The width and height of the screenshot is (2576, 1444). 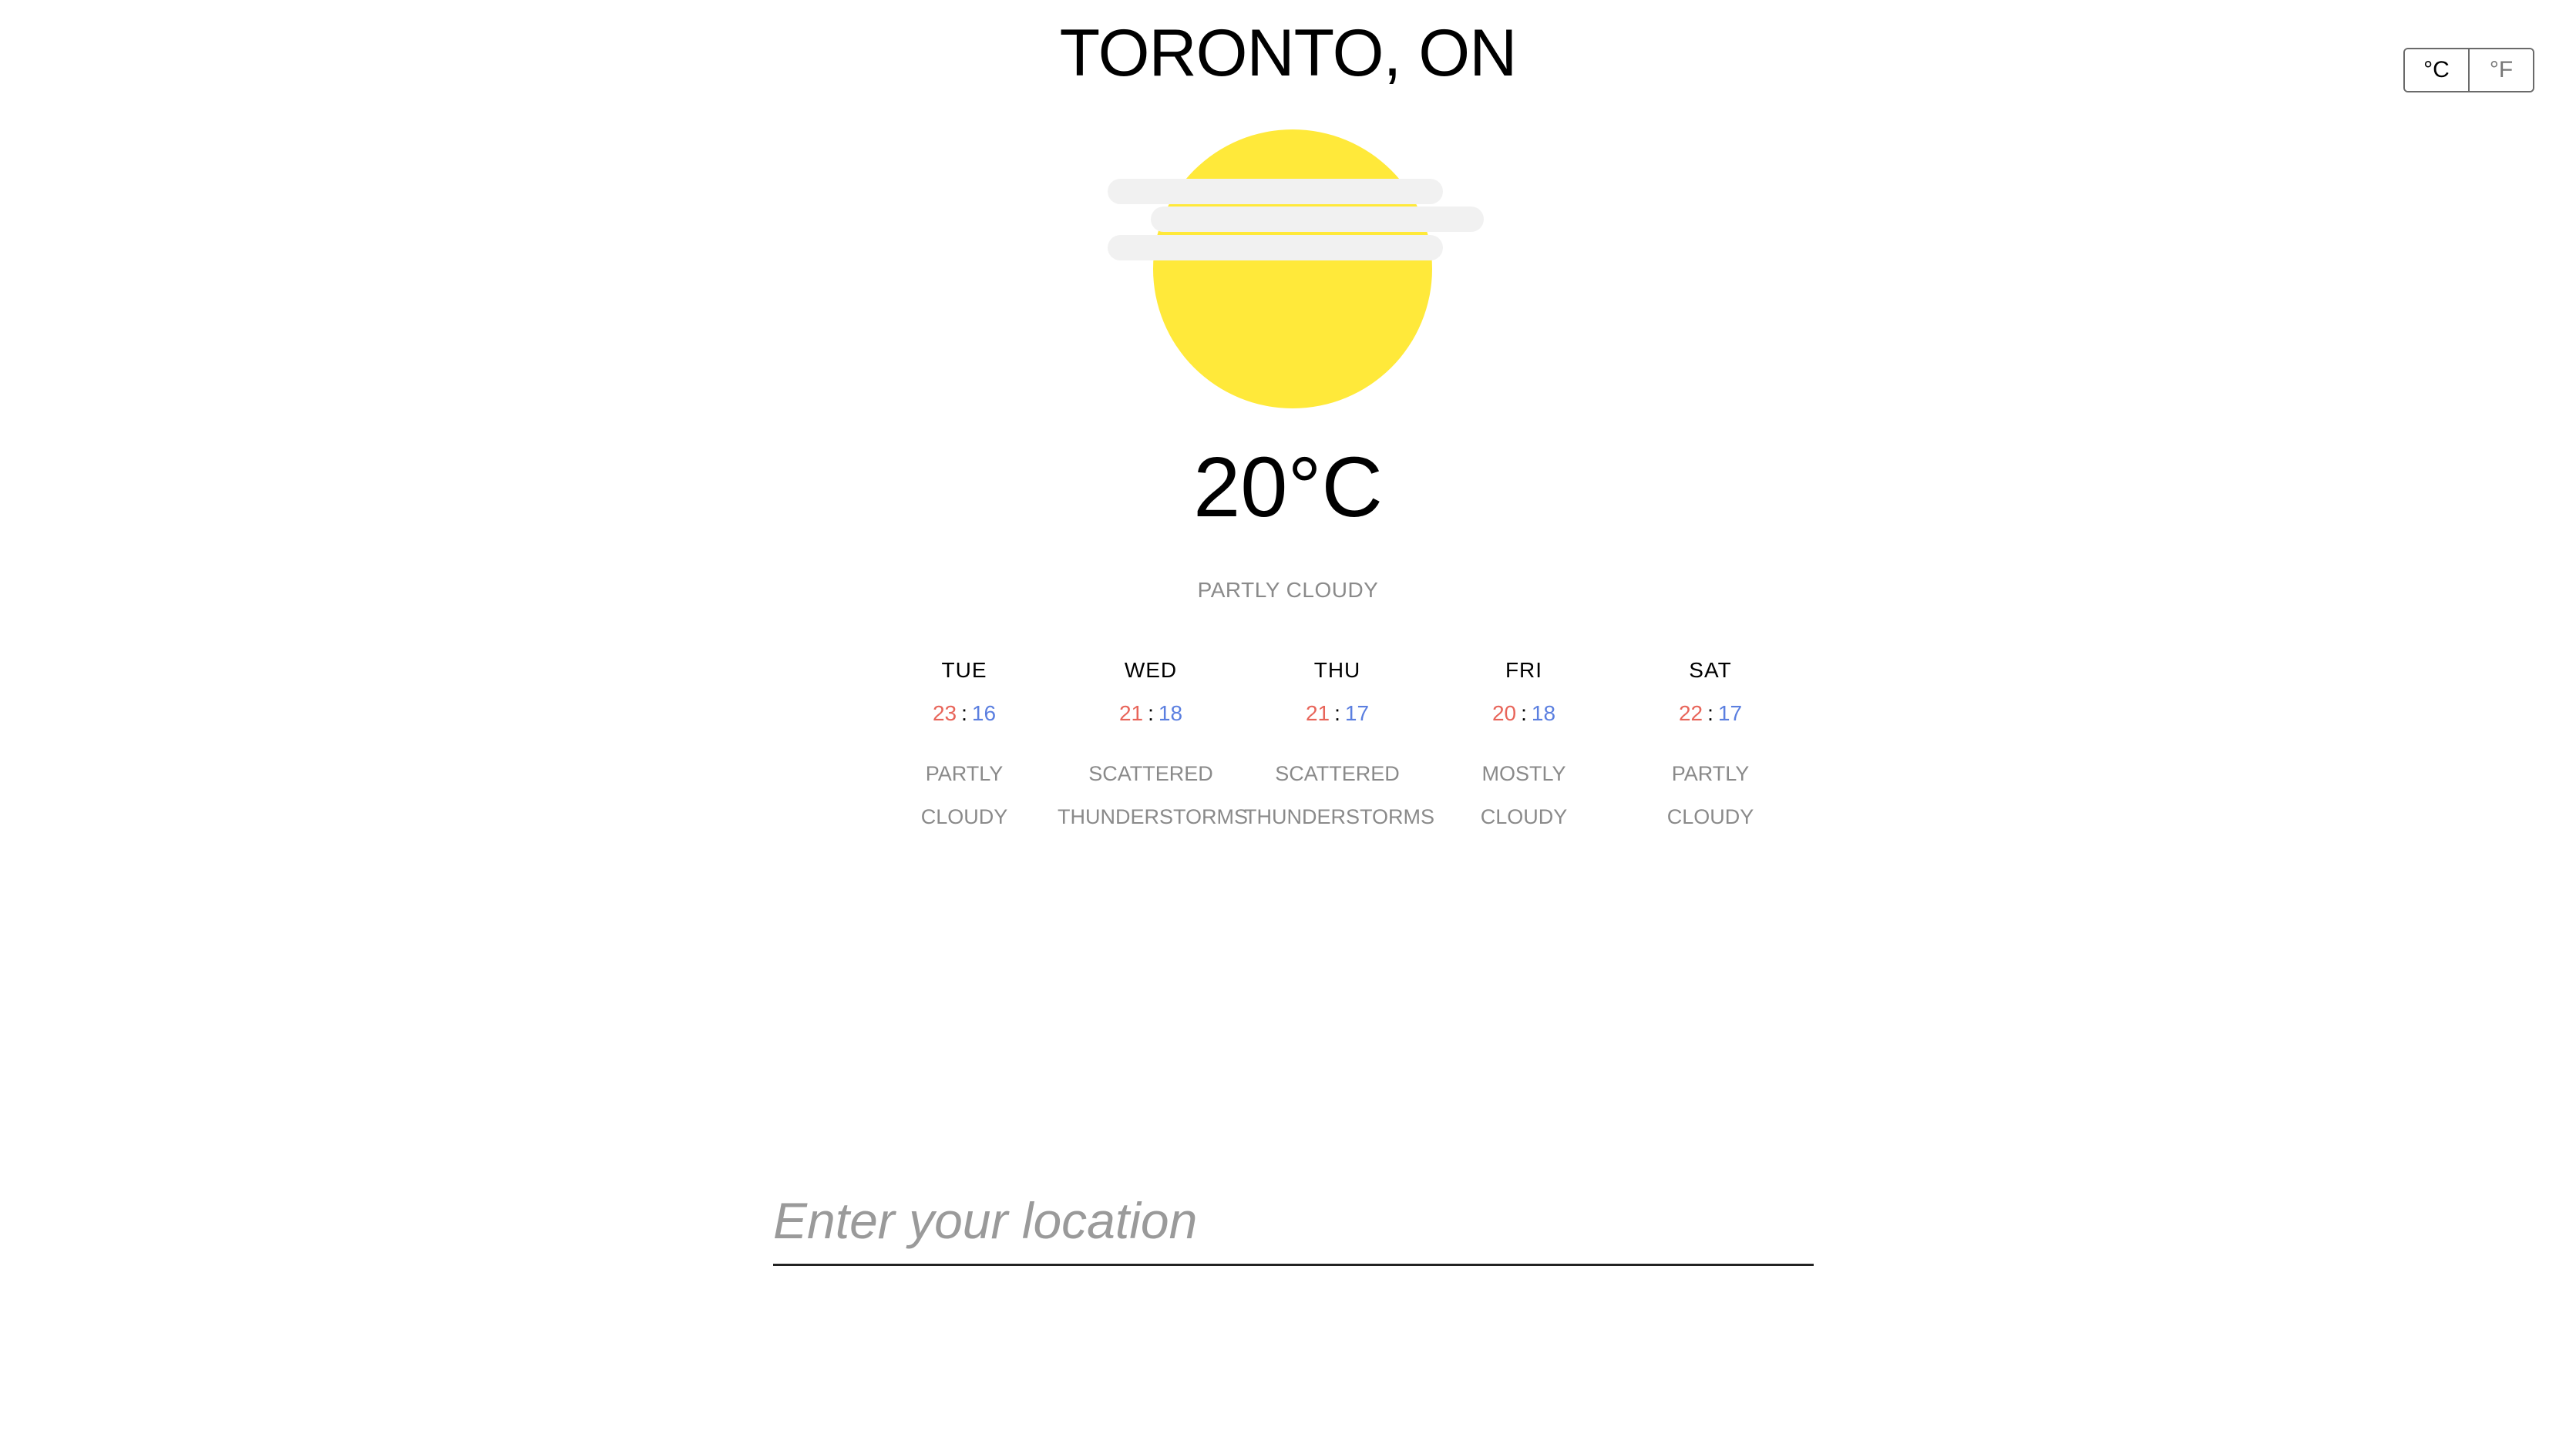 I want to click on forecast-temps: 21:18, so click(x=1151, y=713).